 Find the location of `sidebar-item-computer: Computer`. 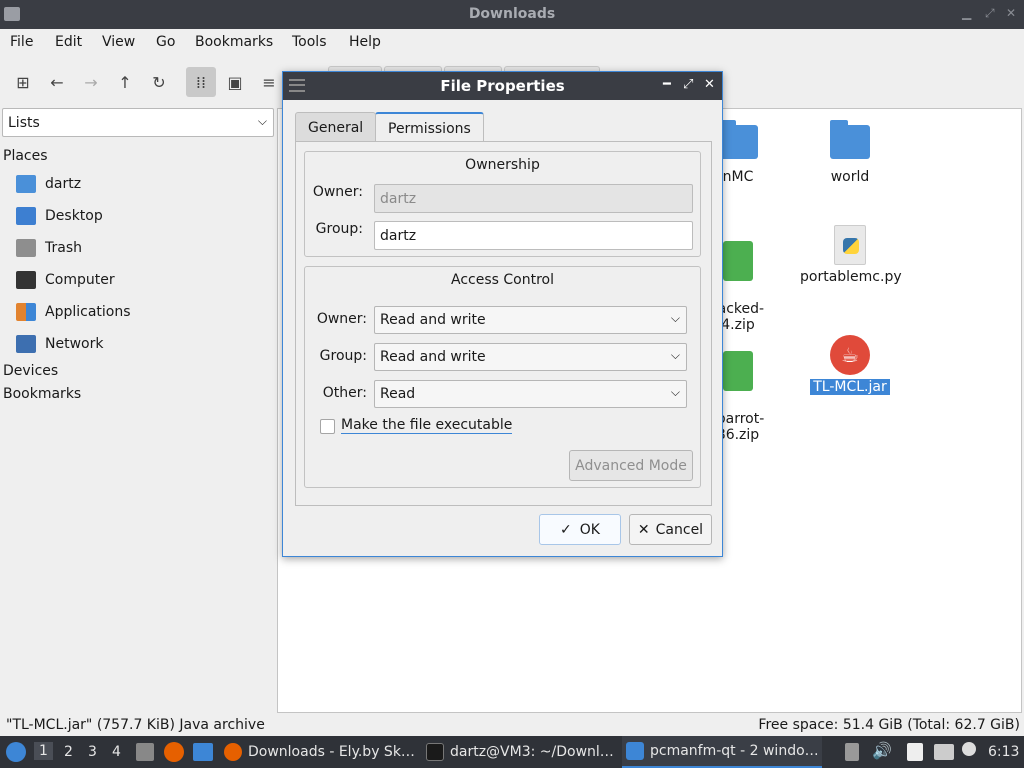

sidebar-item-computer: Computer is located at coordinates (65, 280).